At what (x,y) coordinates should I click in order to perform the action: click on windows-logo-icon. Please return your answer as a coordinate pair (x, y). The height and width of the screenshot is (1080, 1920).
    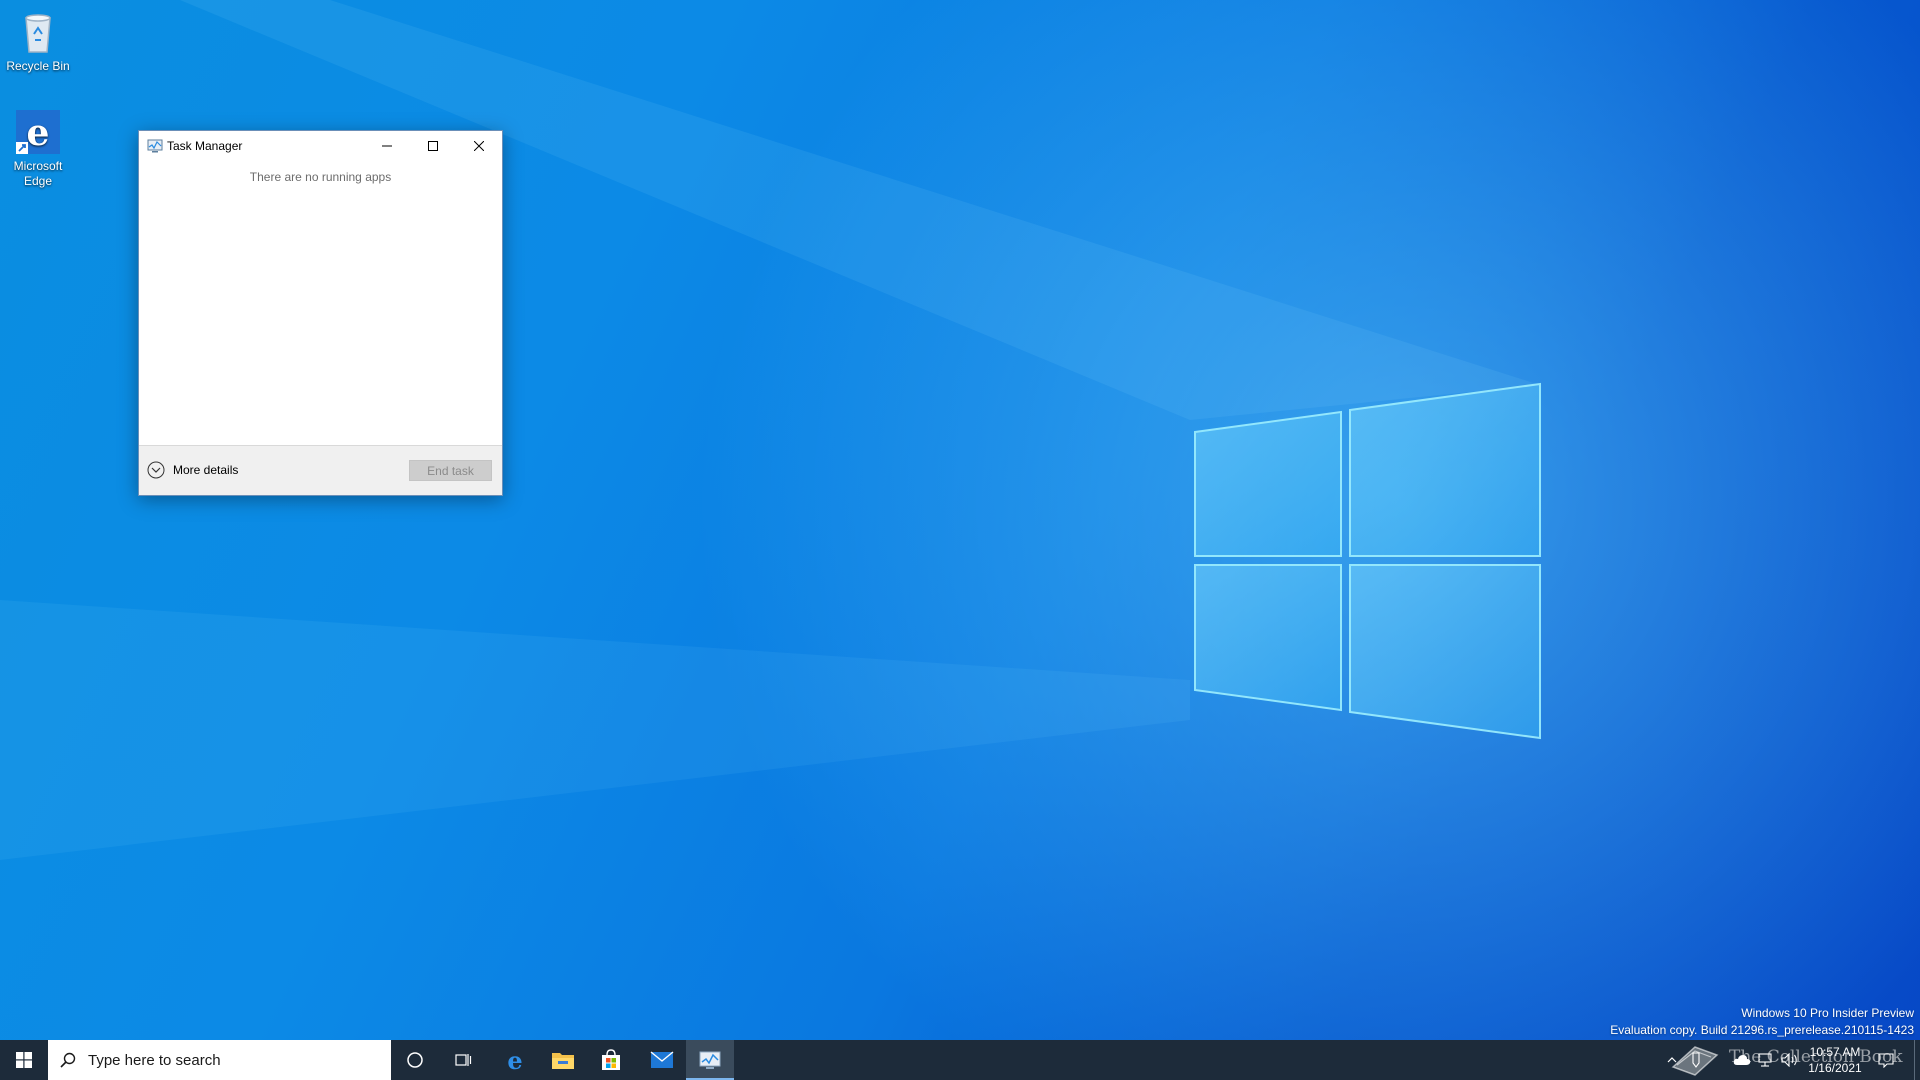
    Looking at the image, I should click on (24, 1060).